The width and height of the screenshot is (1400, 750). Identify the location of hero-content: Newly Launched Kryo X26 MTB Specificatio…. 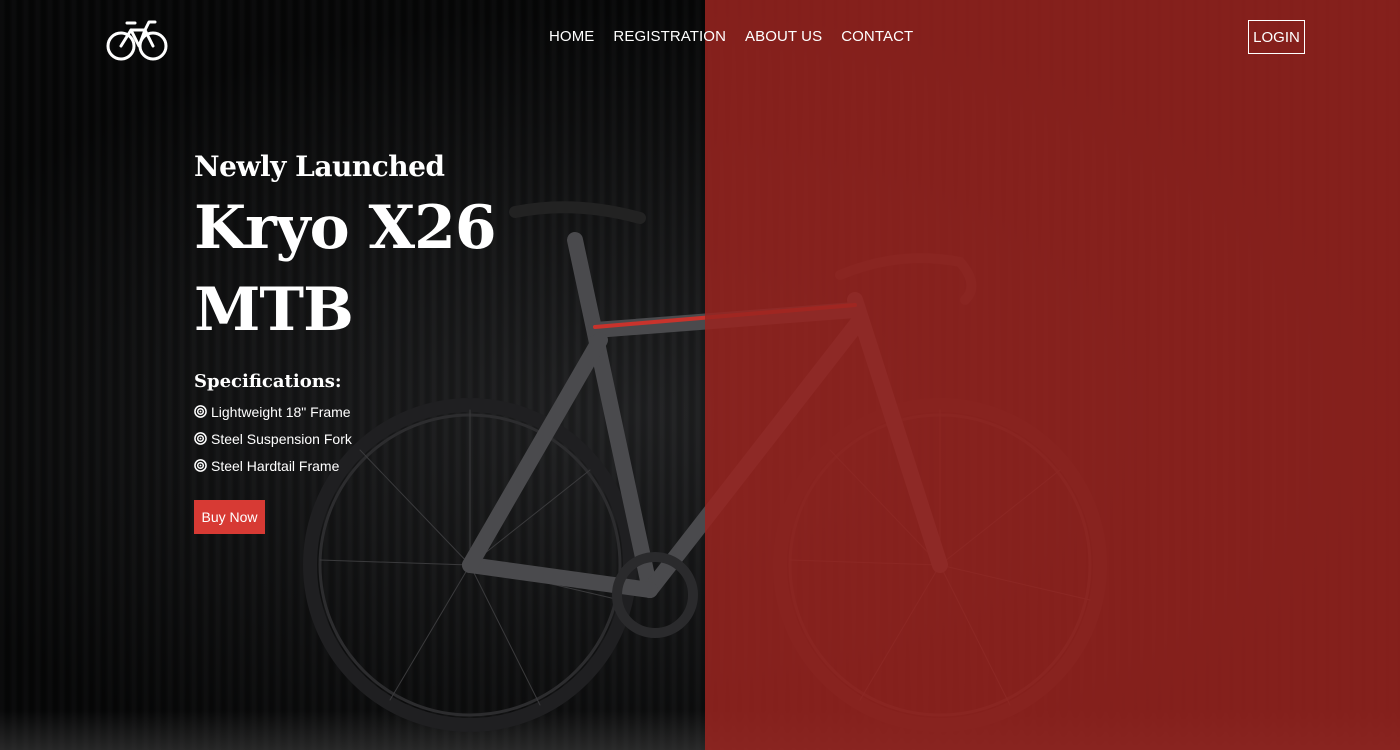
(354, 314).